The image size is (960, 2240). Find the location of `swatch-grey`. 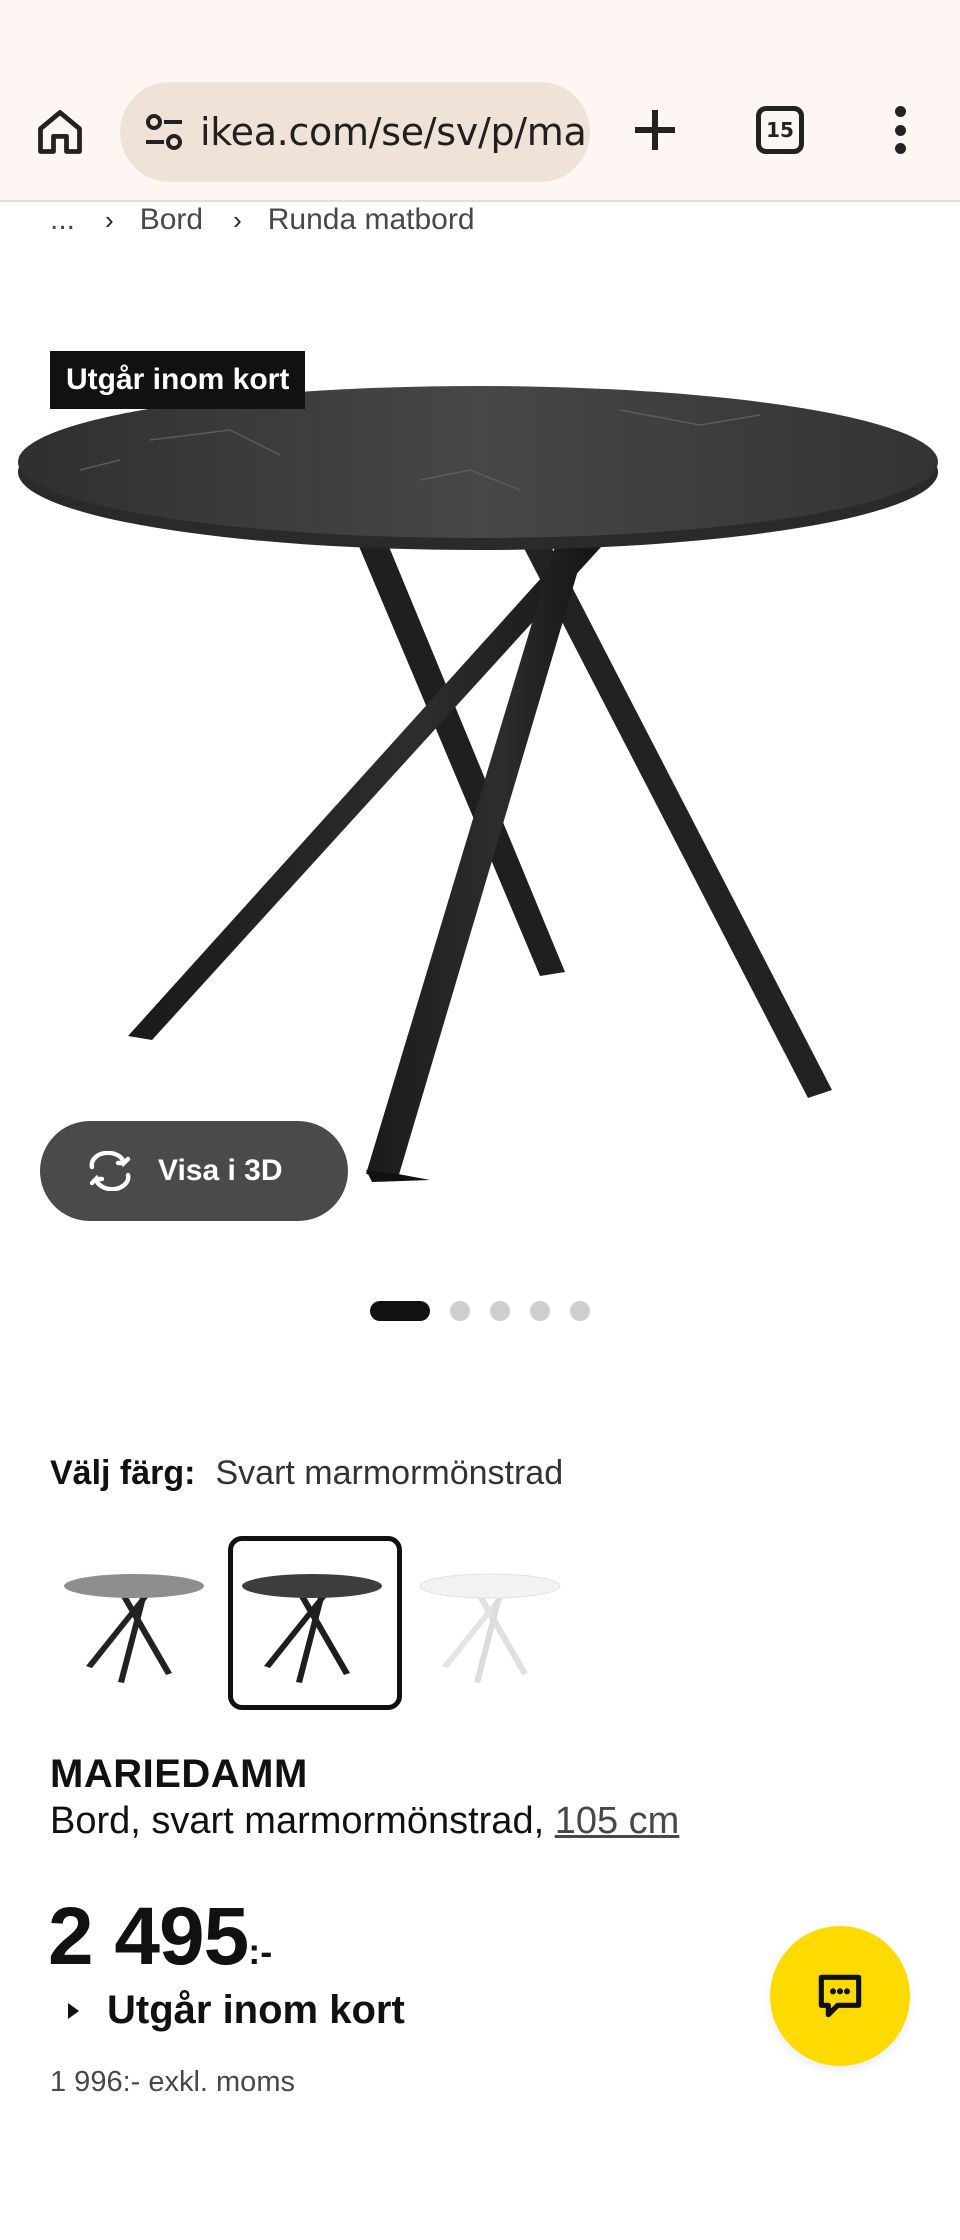

swatch-grey is located at coordinates (137, 1623).